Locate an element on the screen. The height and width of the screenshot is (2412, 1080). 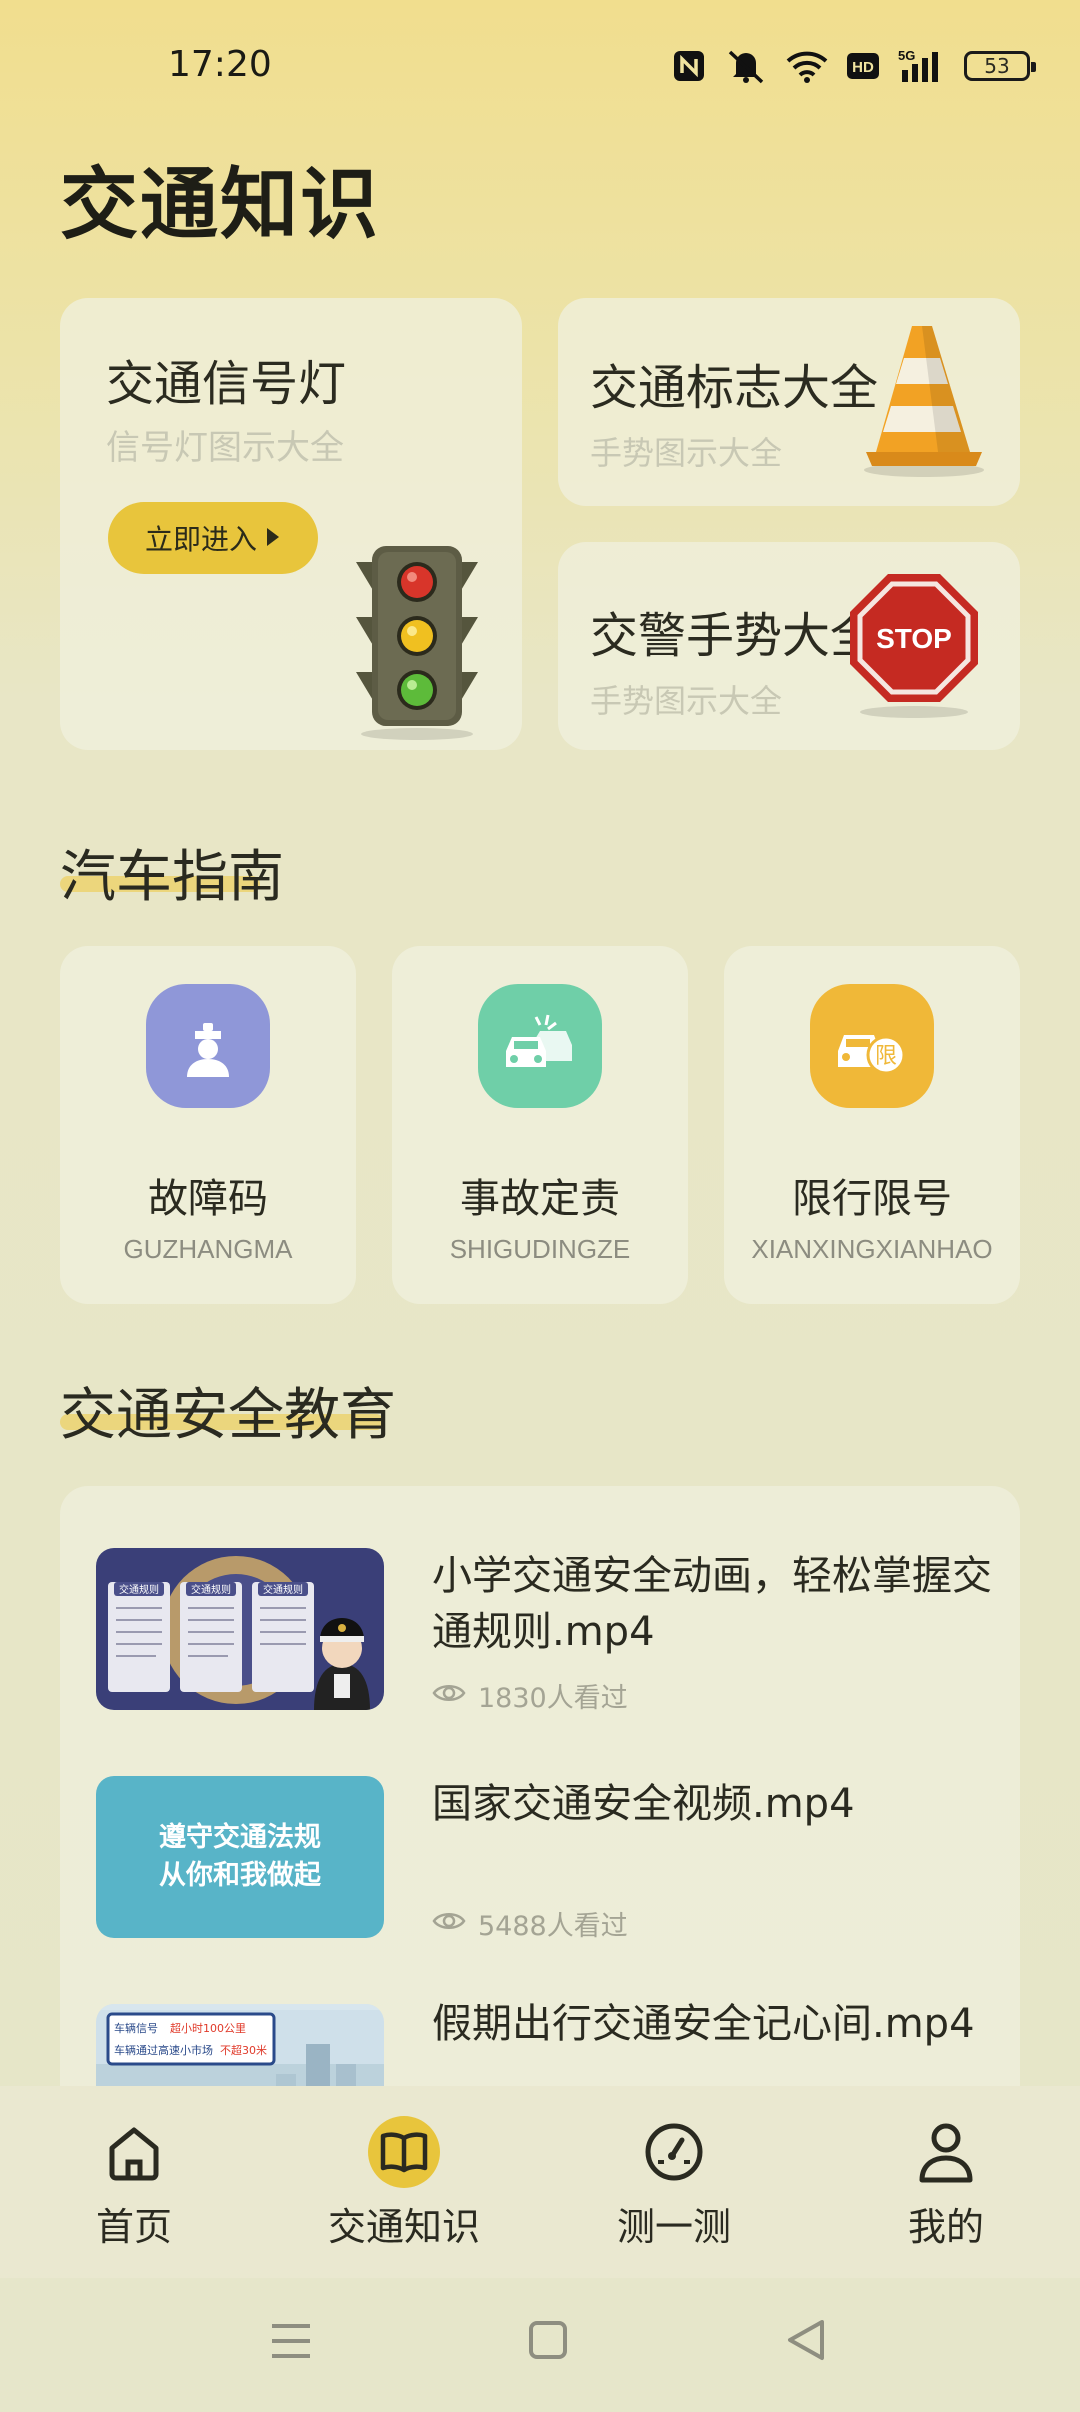
thumb-text: 遵守交通法规 is located at coordinates (240, 1837).